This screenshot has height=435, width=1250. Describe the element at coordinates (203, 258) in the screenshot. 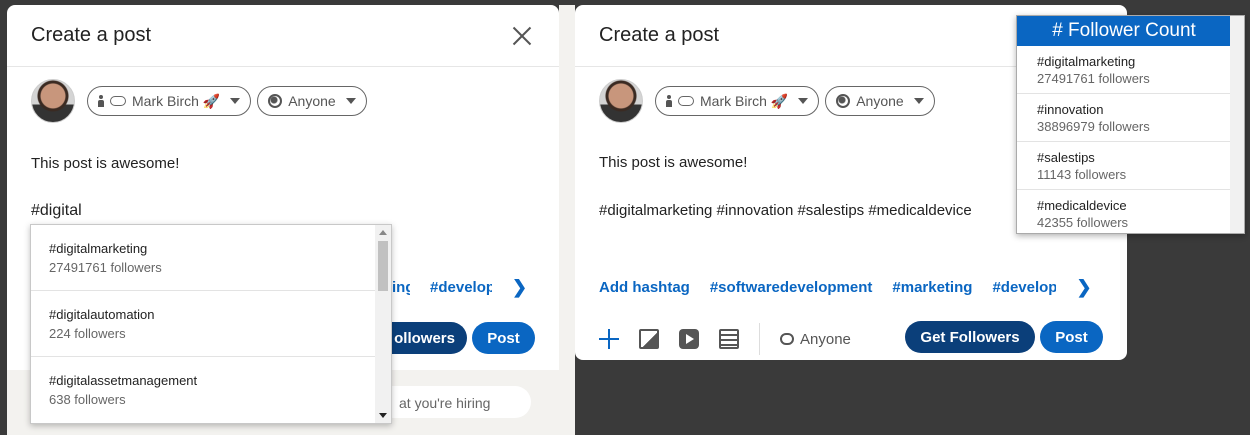

I see `dropdown-item: #digitalmarketing 27491761 followers` at that location.